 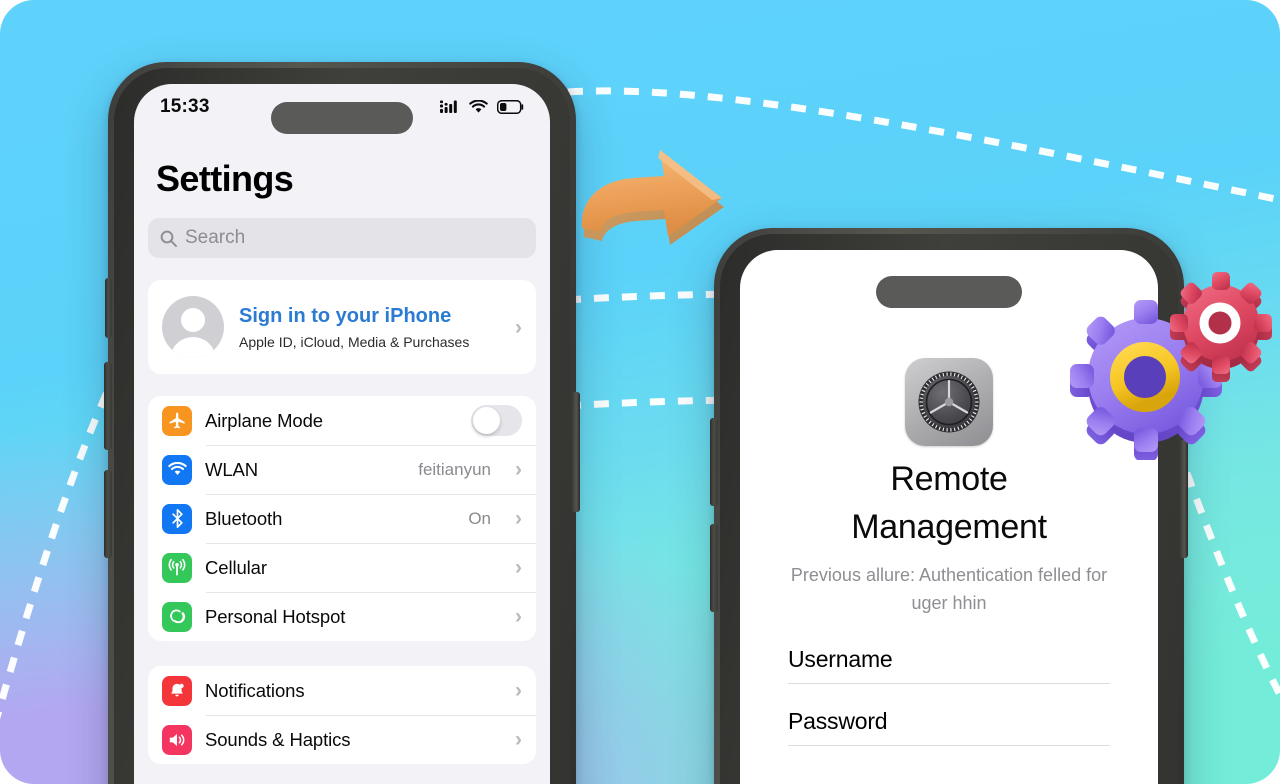 I want to click on row-value: feitianyun, so click(x=454, y=469).